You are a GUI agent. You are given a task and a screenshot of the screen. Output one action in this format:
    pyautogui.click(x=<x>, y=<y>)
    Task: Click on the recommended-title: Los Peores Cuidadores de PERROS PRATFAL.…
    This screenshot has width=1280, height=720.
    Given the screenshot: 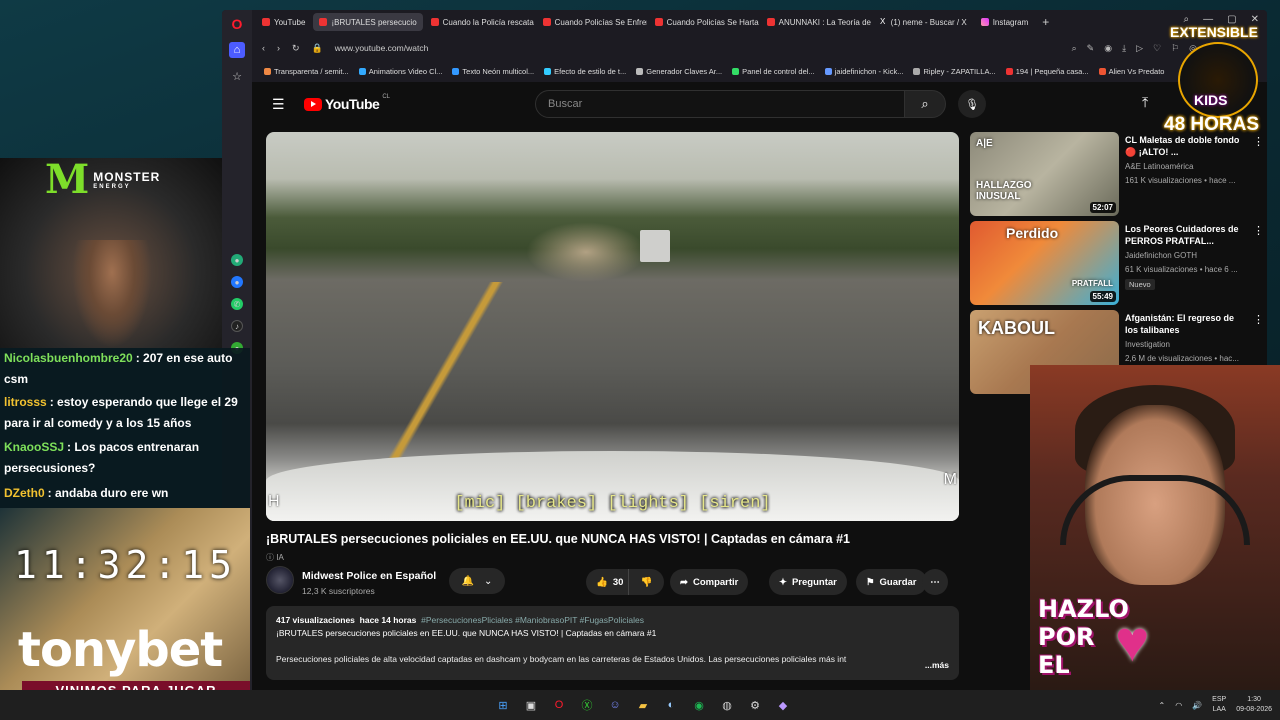 What is the action you would take?
    pyautogui.click(x=1185, y=235)
    